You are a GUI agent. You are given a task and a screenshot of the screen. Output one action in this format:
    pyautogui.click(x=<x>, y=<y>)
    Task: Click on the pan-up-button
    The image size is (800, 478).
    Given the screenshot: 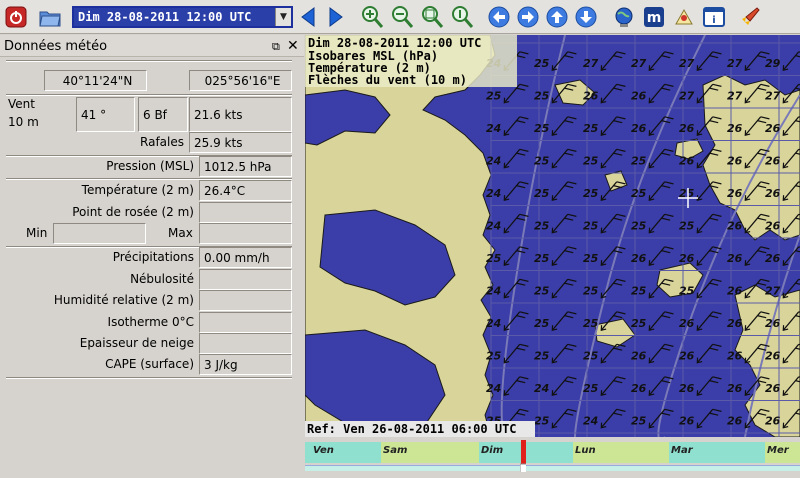 What is the action you would take?
    pyautogui.click(x=557, y=17)
    